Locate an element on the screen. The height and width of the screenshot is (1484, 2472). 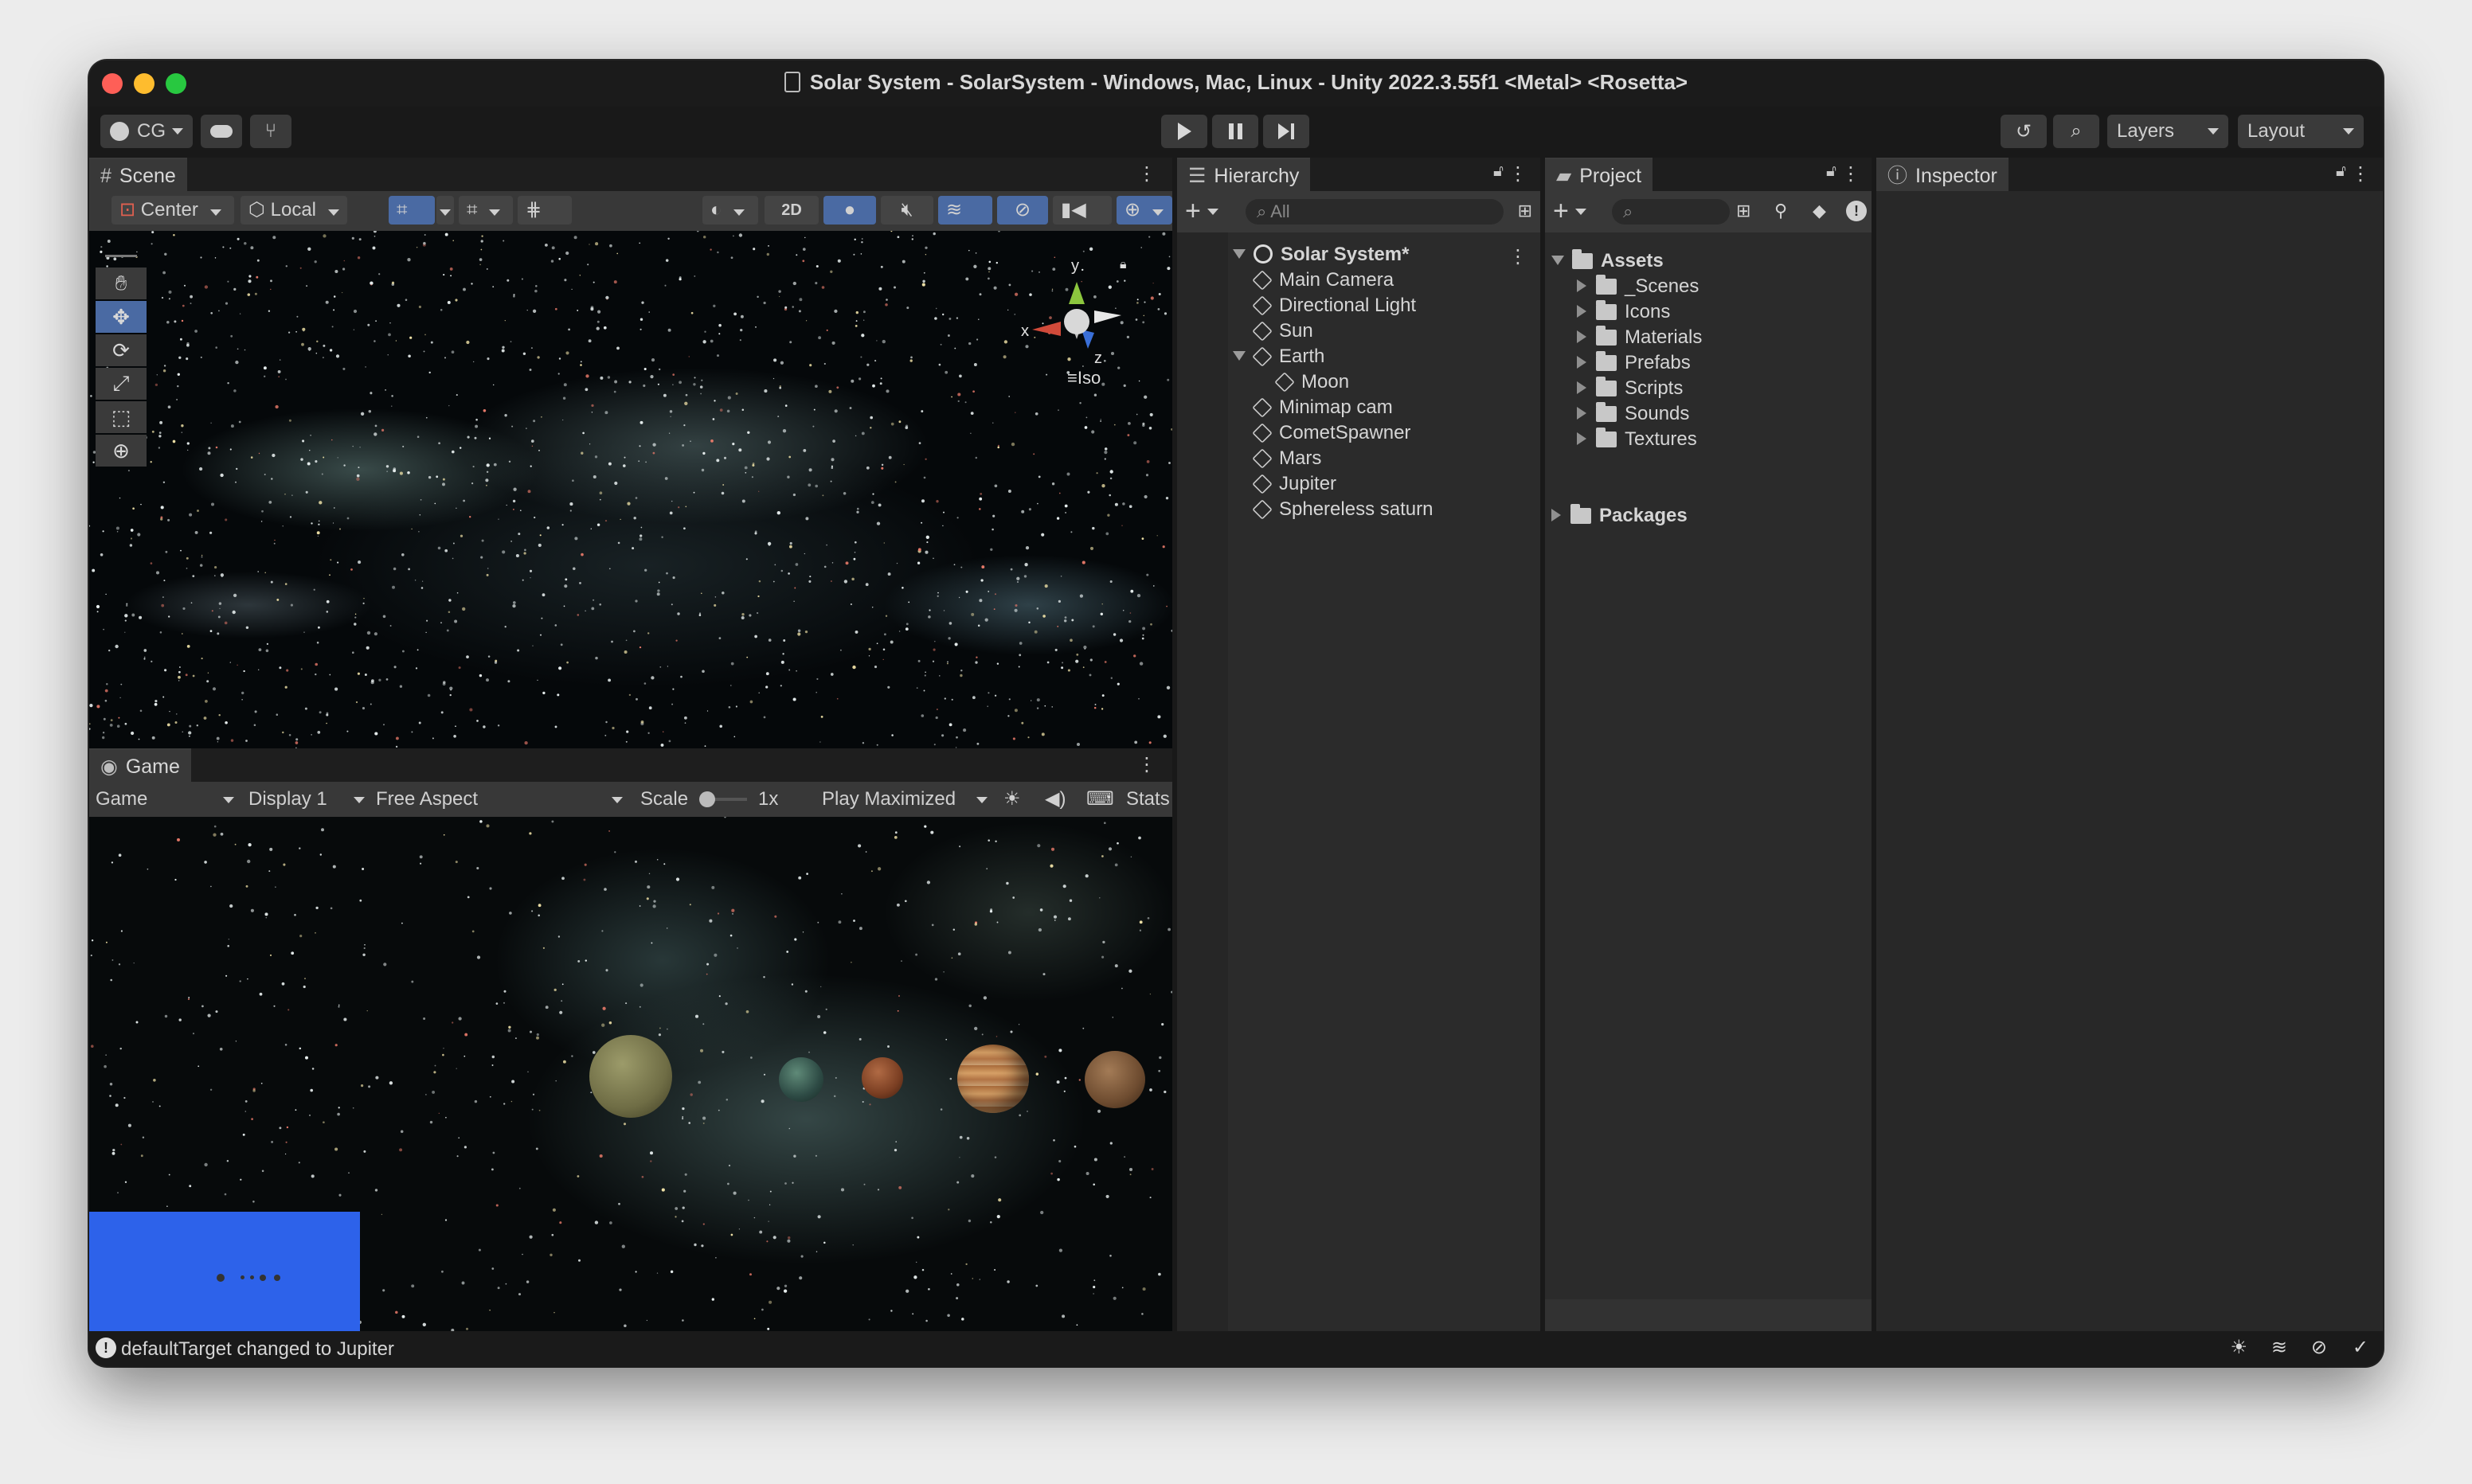
progress-check-icon: ✓ is located at coordinates (2360, 1347).